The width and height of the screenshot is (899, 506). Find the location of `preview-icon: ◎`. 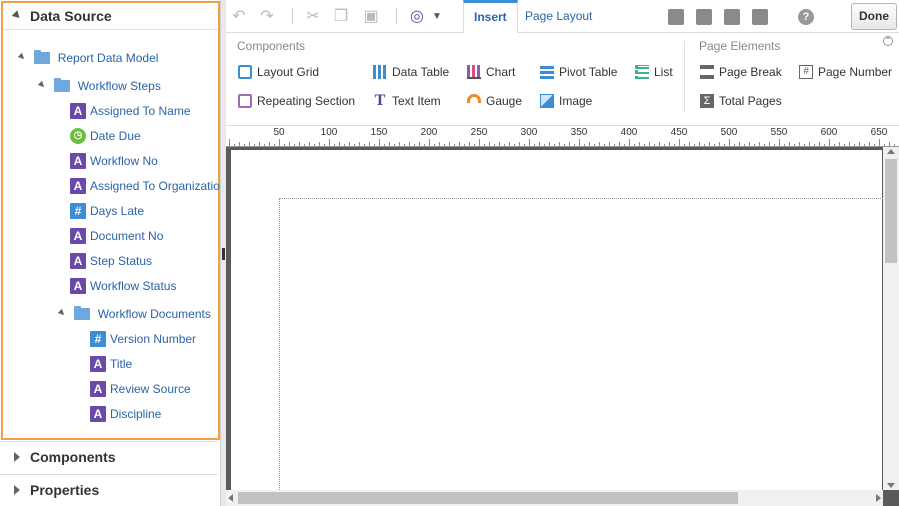

preview-icon: ◎ is located at coordinates (417, 17).